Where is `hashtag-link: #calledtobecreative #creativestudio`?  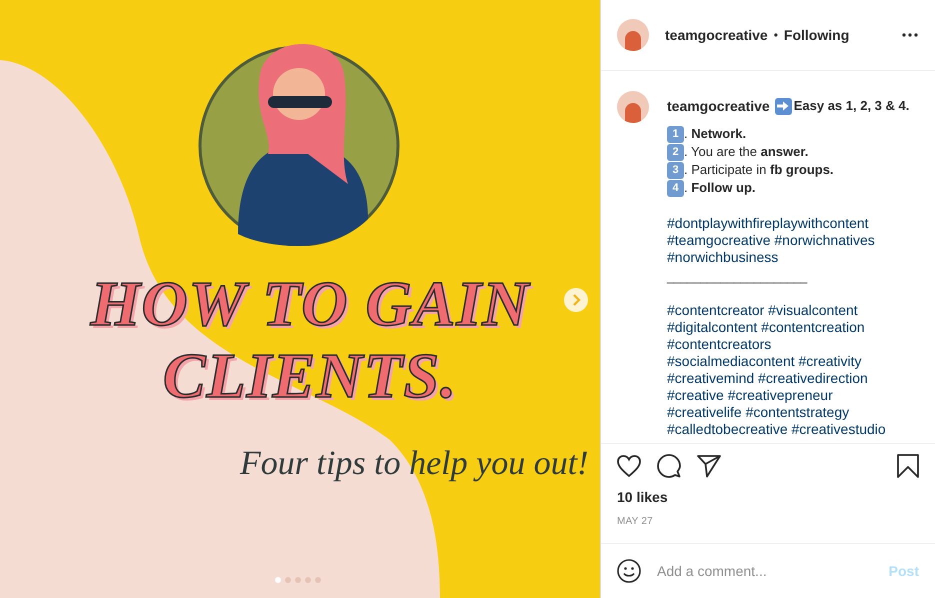 hashtag-link: #calledtobecreative #creativestudio is located at coordinates (788, 429).